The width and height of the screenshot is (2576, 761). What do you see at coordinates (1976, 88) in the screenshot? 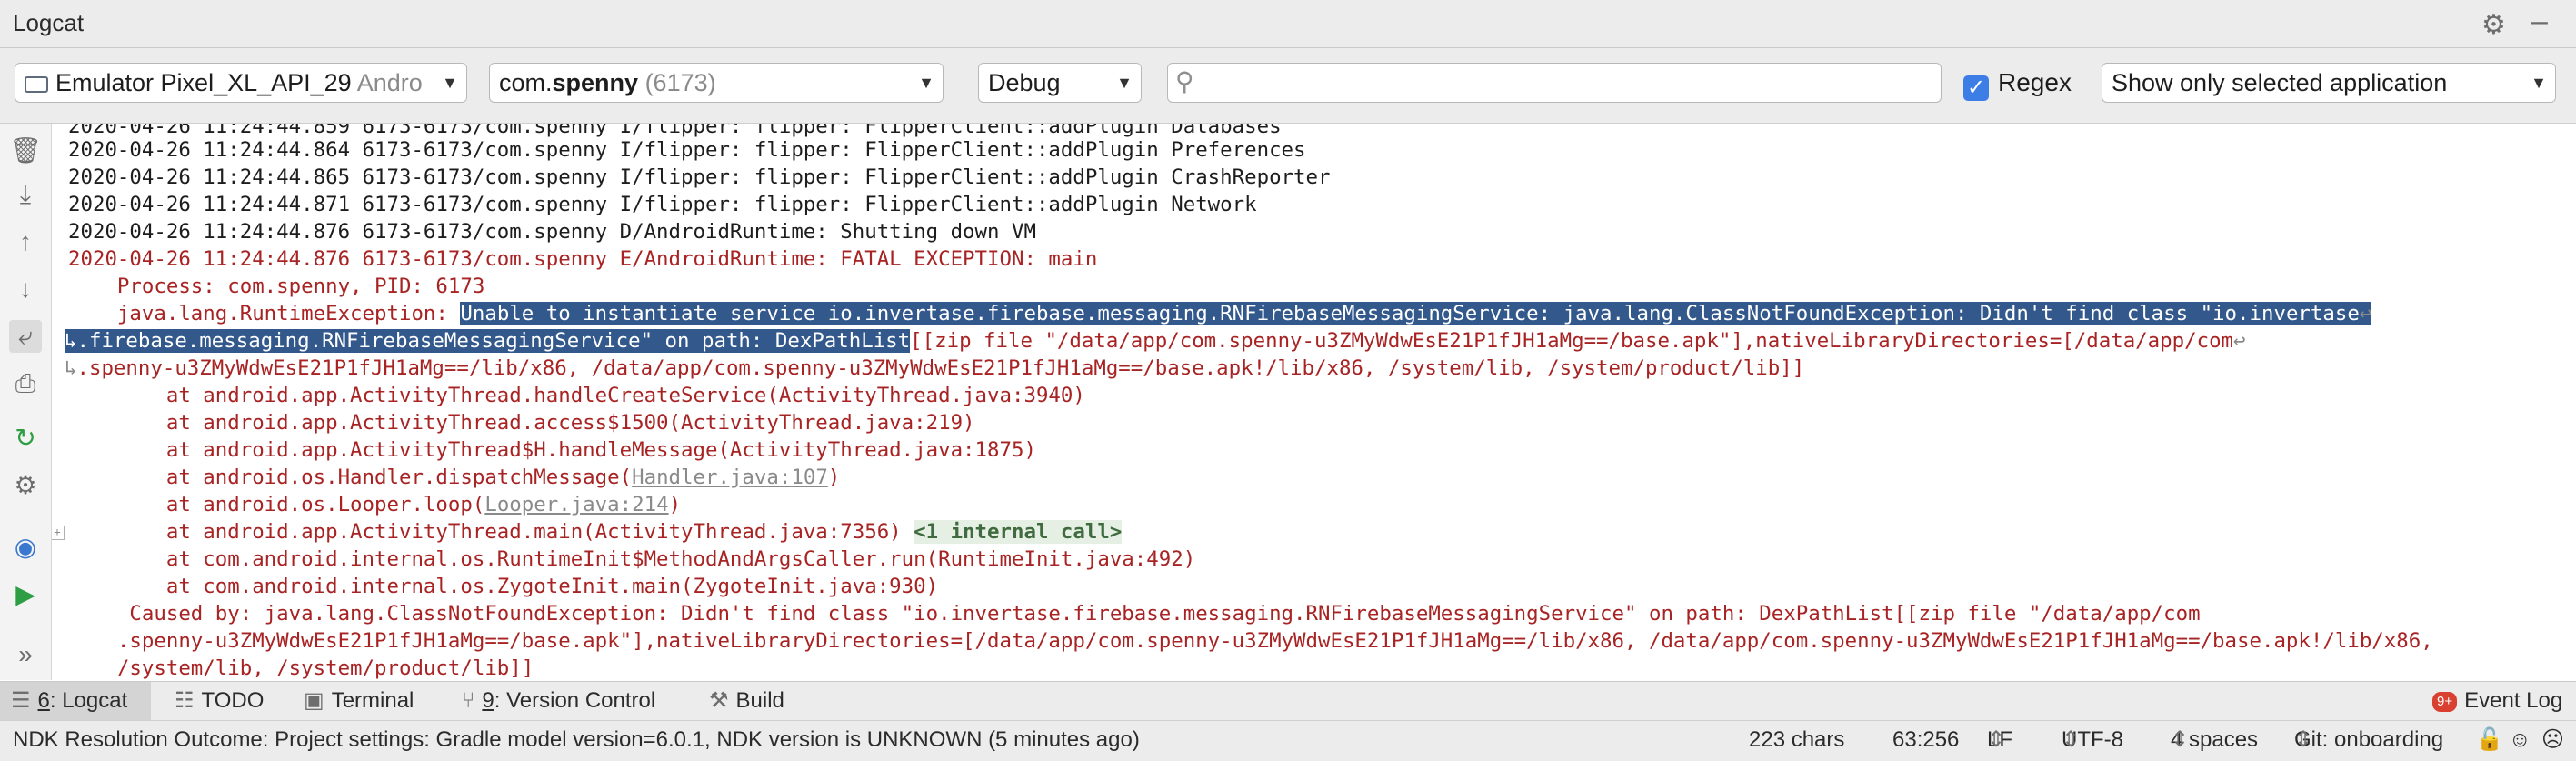
I see `regex-checkbox: ✓` at bounding box center [1976, 88].